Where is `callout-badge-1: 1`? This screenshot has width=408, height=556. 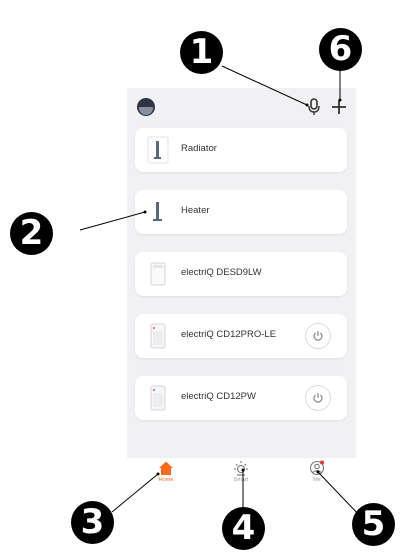
callout-badge-1: 1 is located at coordinates (201, 52).